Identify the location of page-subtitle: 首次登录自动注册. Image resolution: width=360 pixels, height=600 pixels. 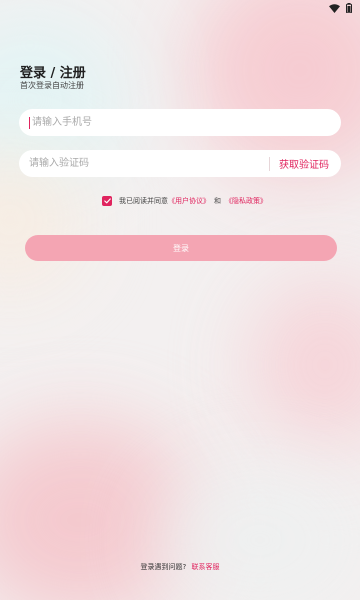
(52, 85).